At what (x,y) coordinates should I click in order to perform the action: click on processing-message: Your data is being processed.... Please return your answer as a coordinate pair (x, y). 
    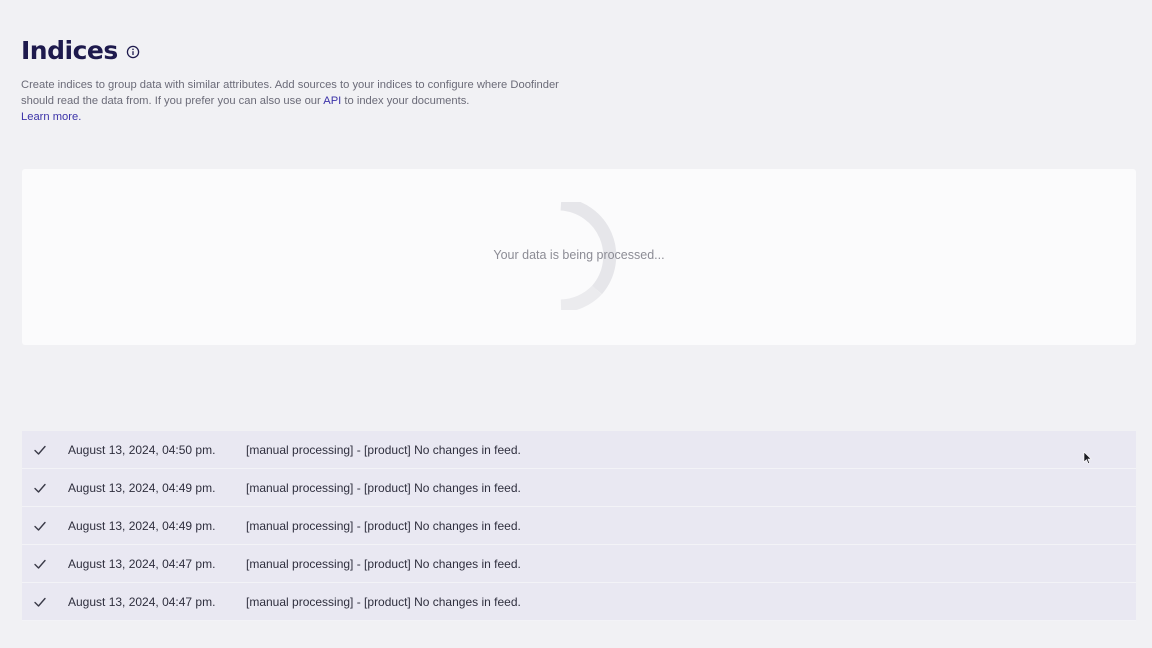
    Looking at the image, I should click on (579, 255).